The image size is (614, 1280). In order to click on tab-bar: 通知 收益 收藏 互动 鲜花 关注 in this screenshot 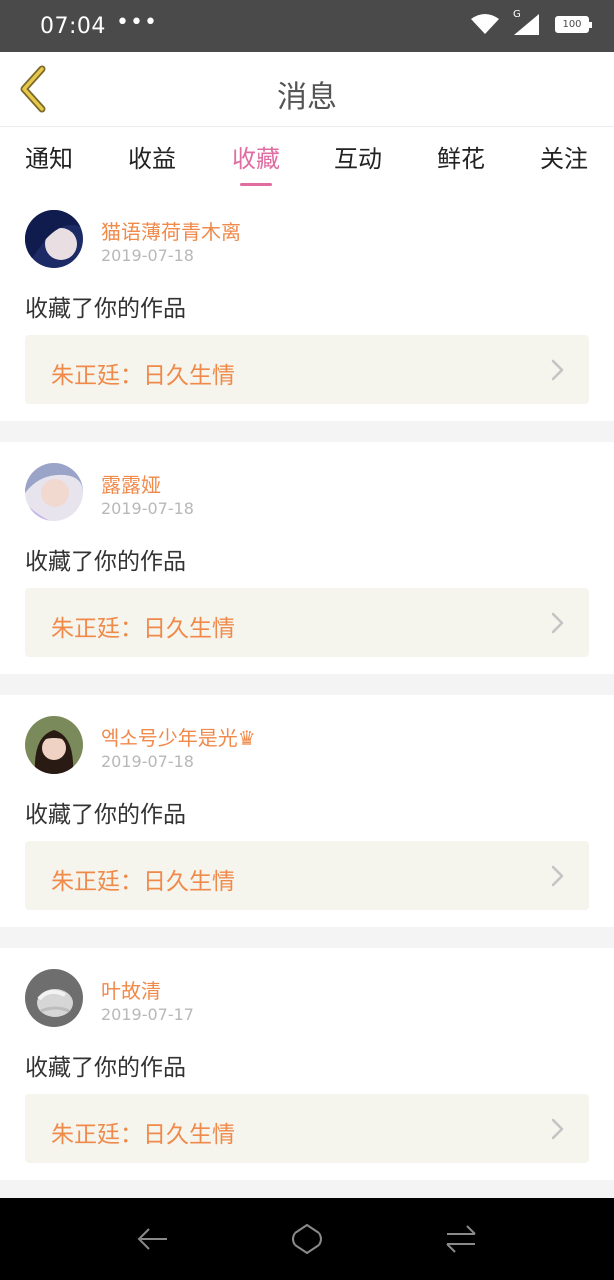, I will do `click(307, 158)`.